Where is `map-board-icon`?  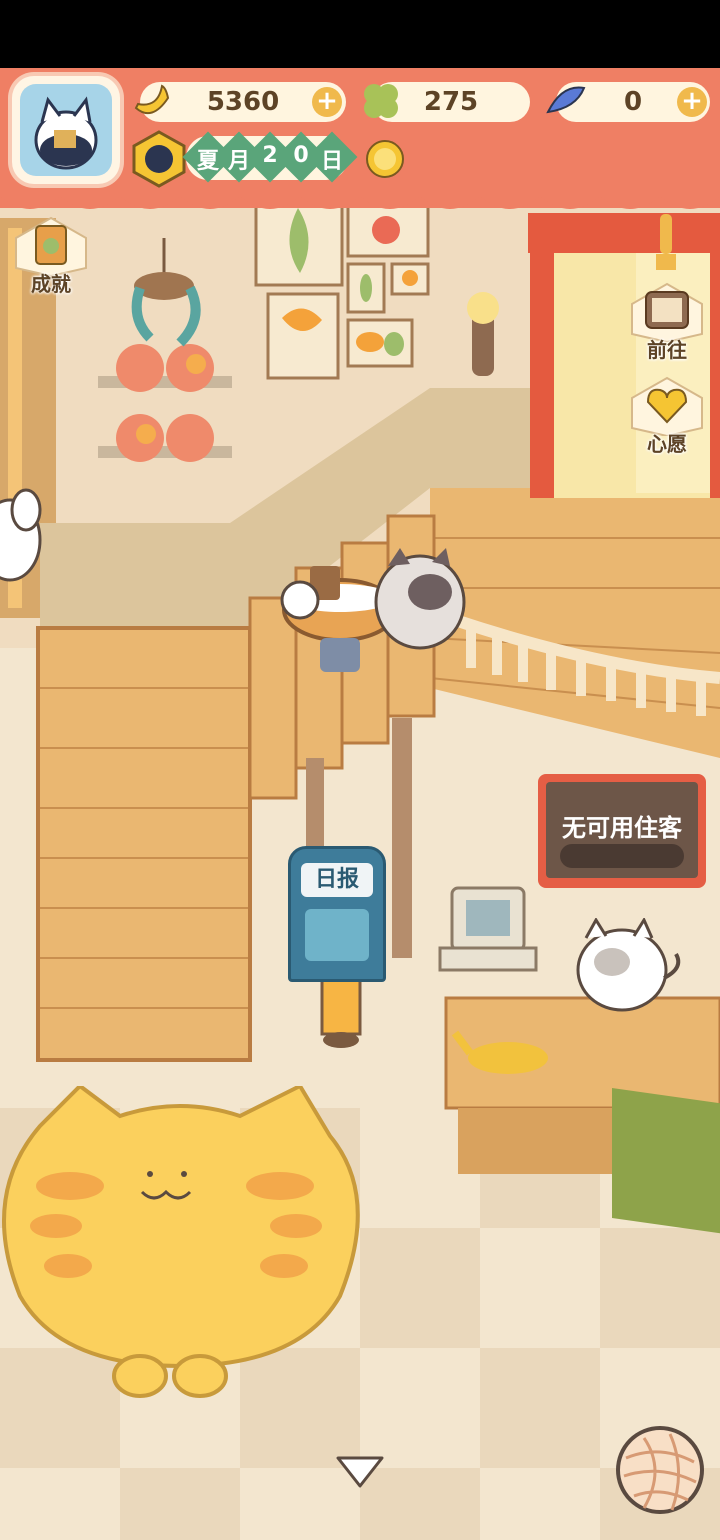 map-board-icon is located at coordinates (667, 313).